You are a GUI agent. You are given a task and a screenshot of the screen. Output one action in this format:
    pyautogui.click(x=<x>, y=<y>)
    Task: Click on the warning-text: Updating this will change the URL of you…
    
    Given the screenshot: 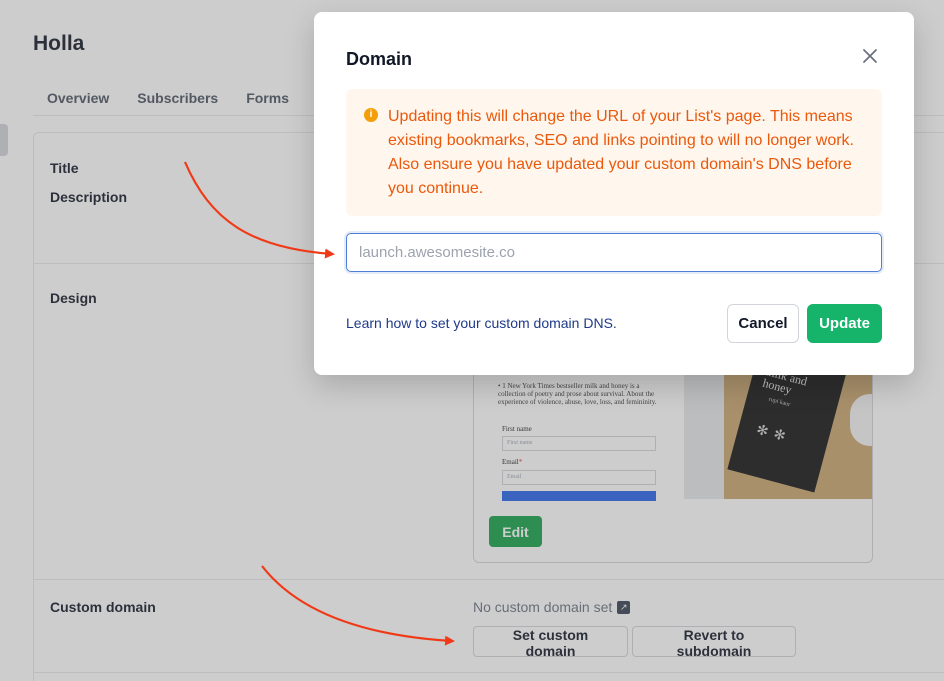 What is the action you would take?
    pyautogui.click(x=621, y=152)
    